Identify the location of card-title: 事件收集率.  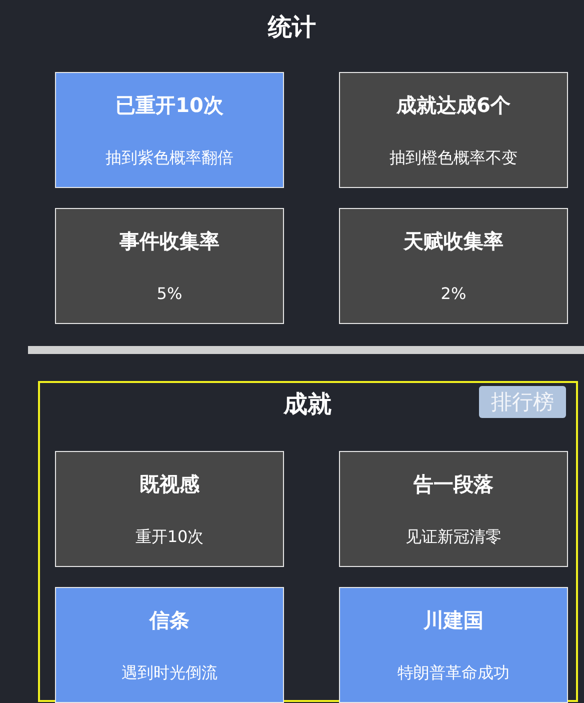
(170, 241).